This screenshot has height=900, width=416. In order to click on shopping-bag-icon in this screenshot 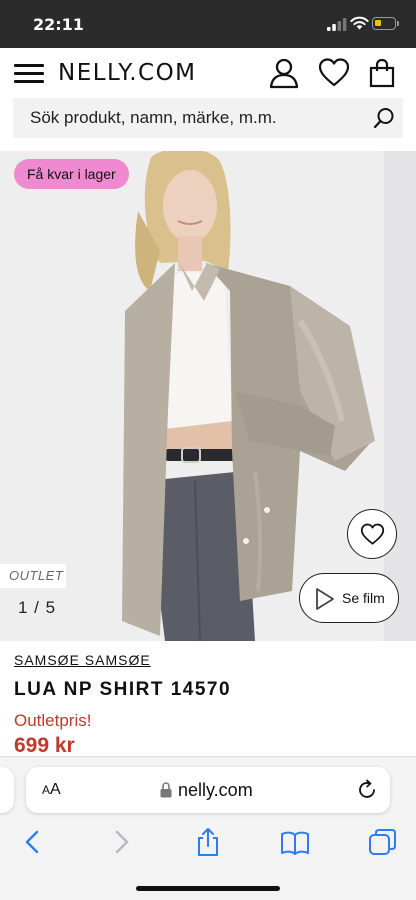, I will do `click(382, 73)`.